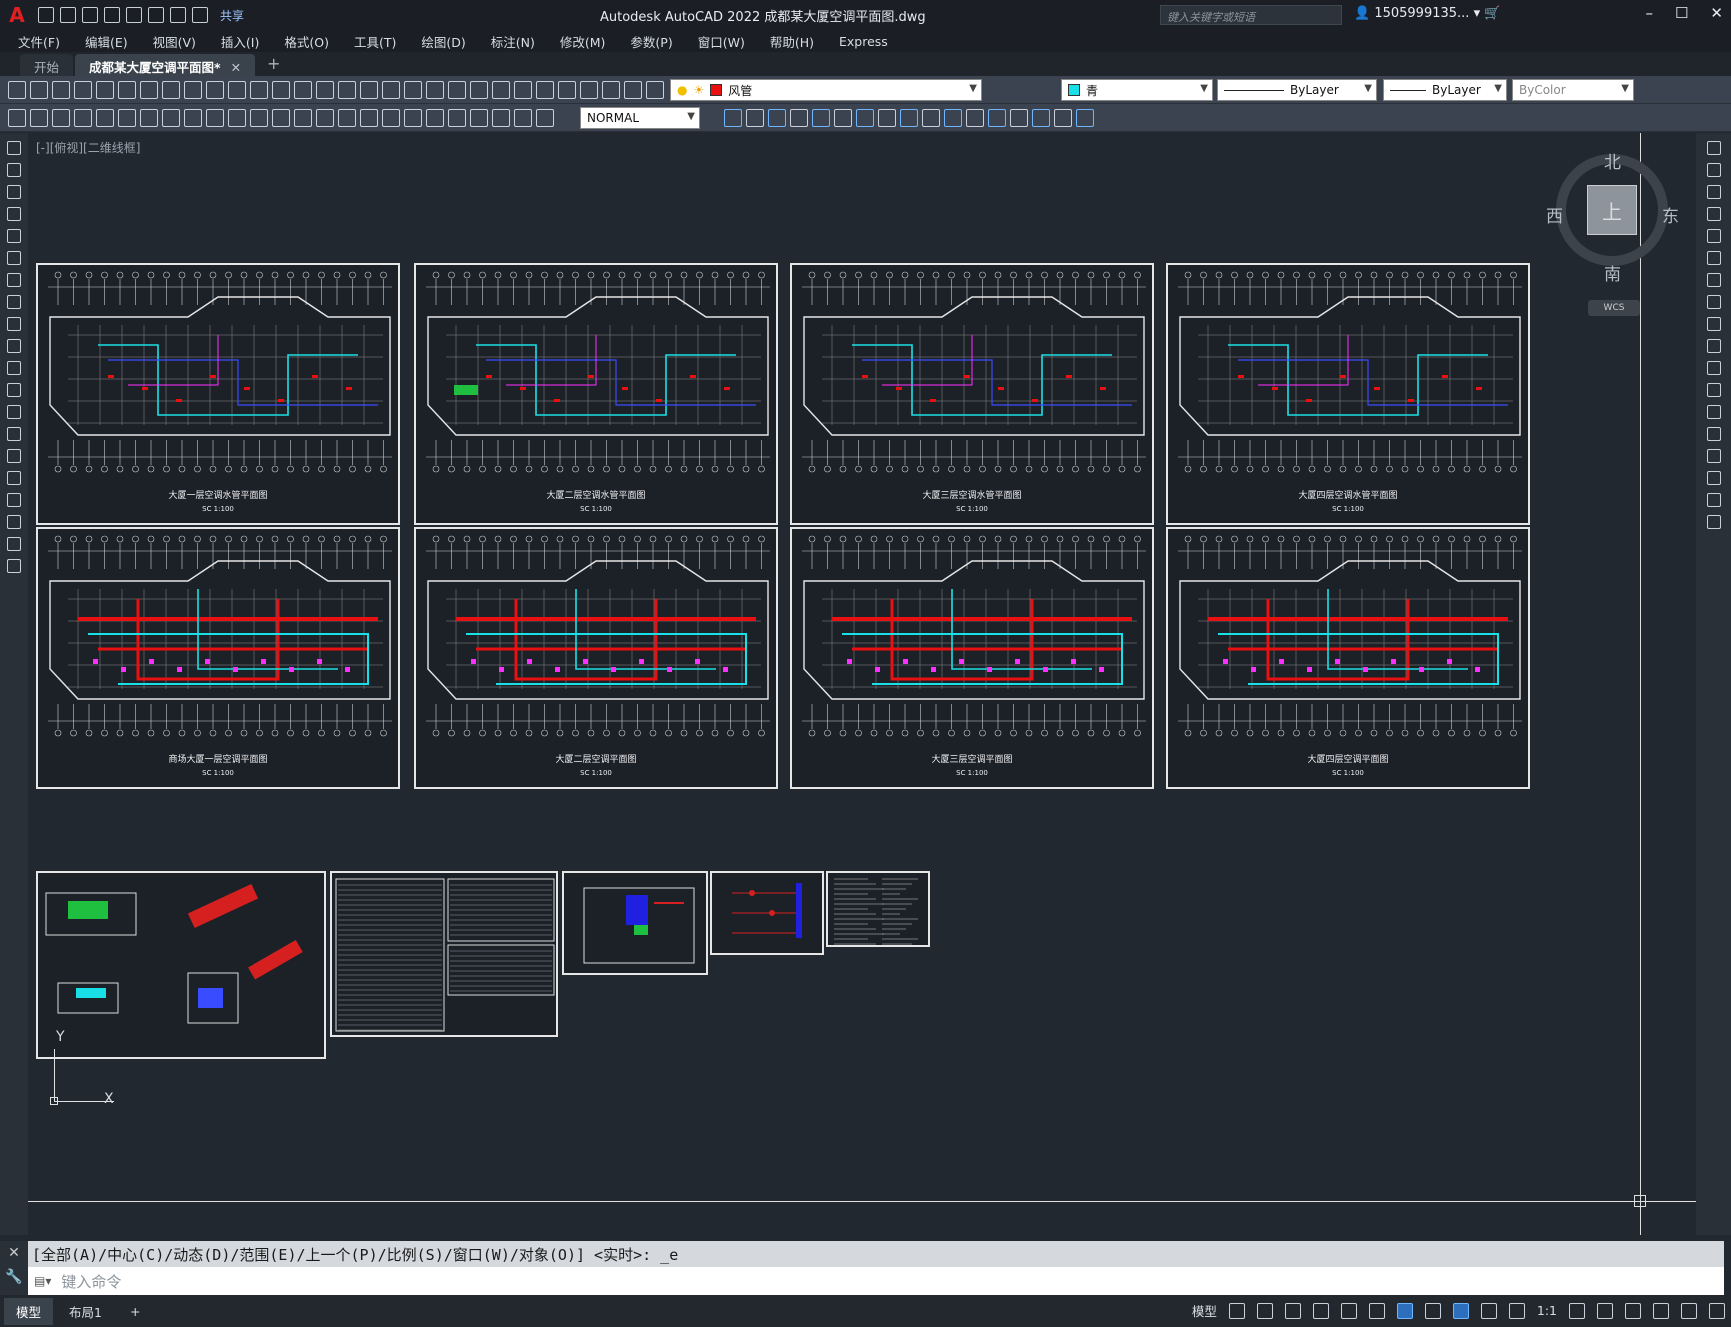 The width and height of the screenshot is (1731, 1327). What do you see at coordinates (1689, 1310) in the screenshot?
I see `fullscreen-icon` at bounding box center [1689, 1310].